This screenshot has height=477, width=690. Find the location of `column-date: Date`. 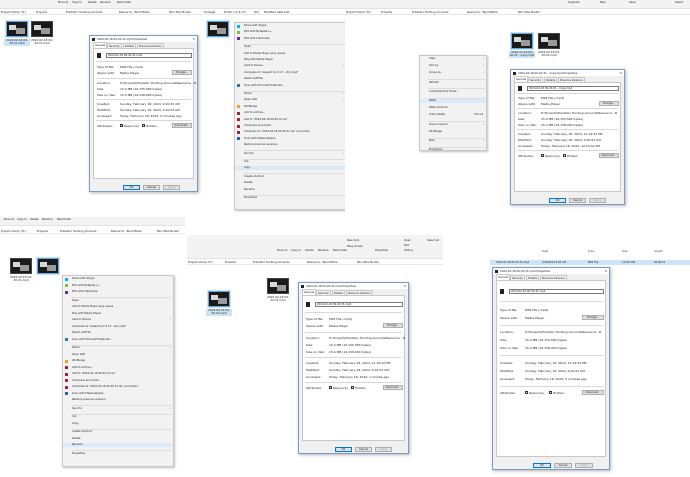

column-date: Date is located at coordinates (545, 251).